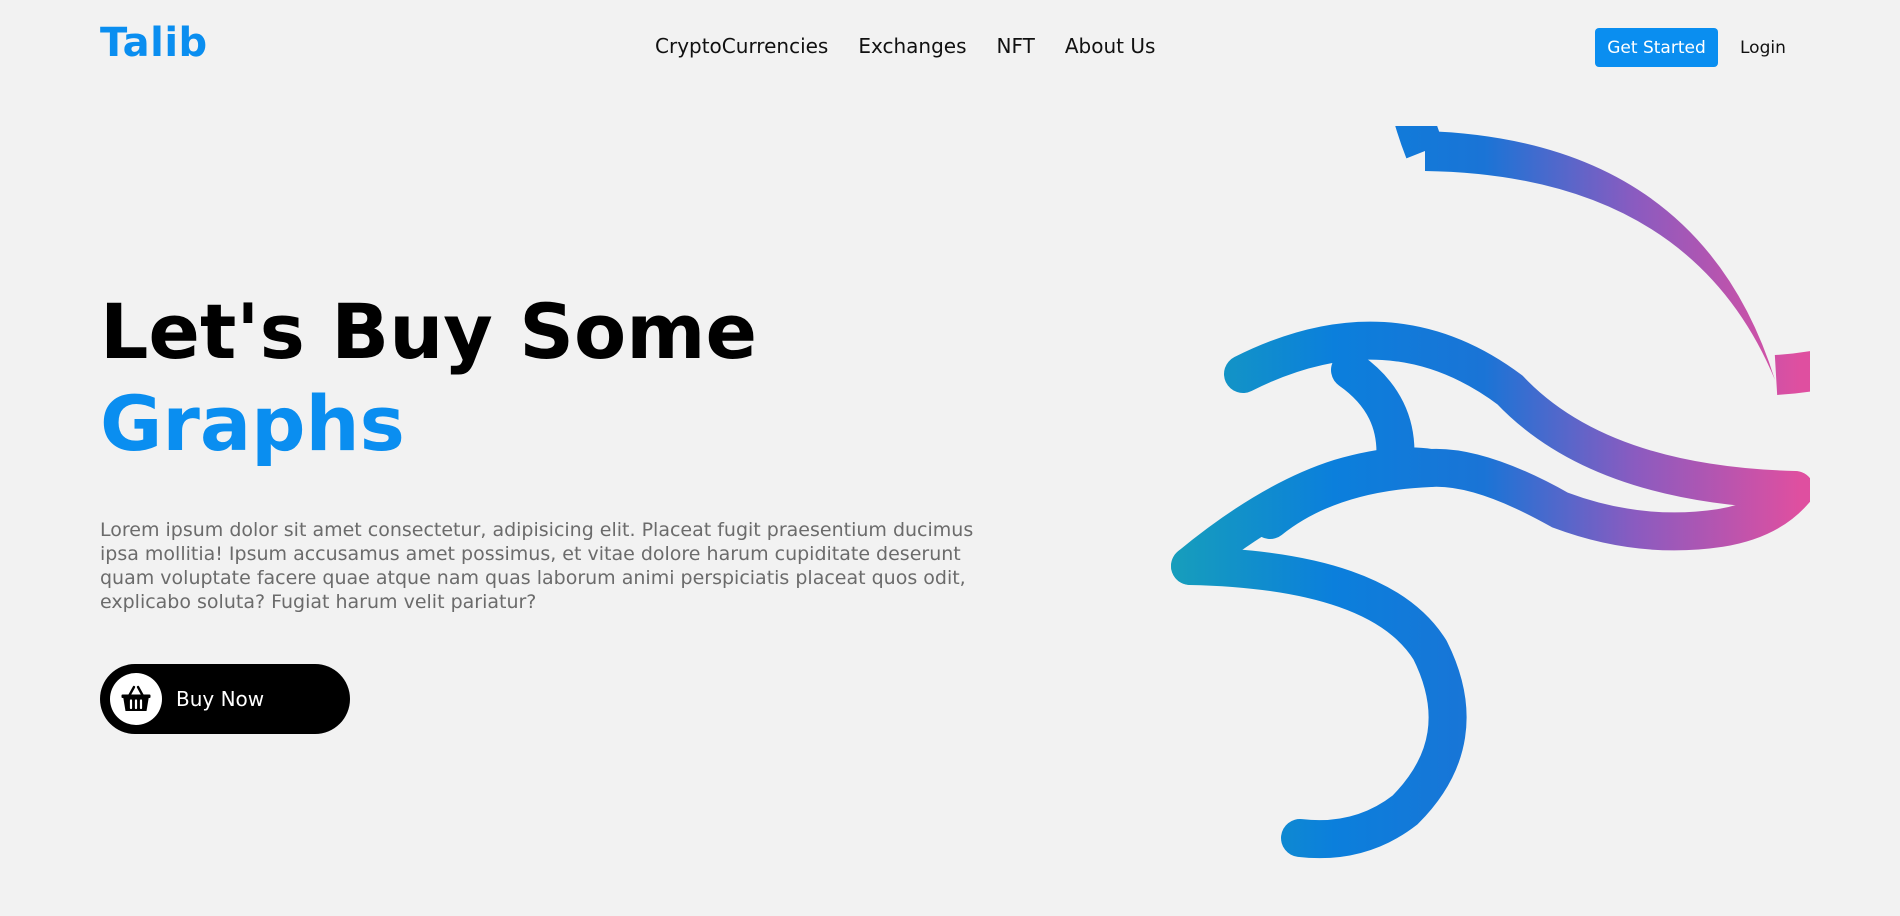 The width and height of the screenshot is (1900, 916). I want to click on hero-title-accent: Graphs, so click(252, 423).